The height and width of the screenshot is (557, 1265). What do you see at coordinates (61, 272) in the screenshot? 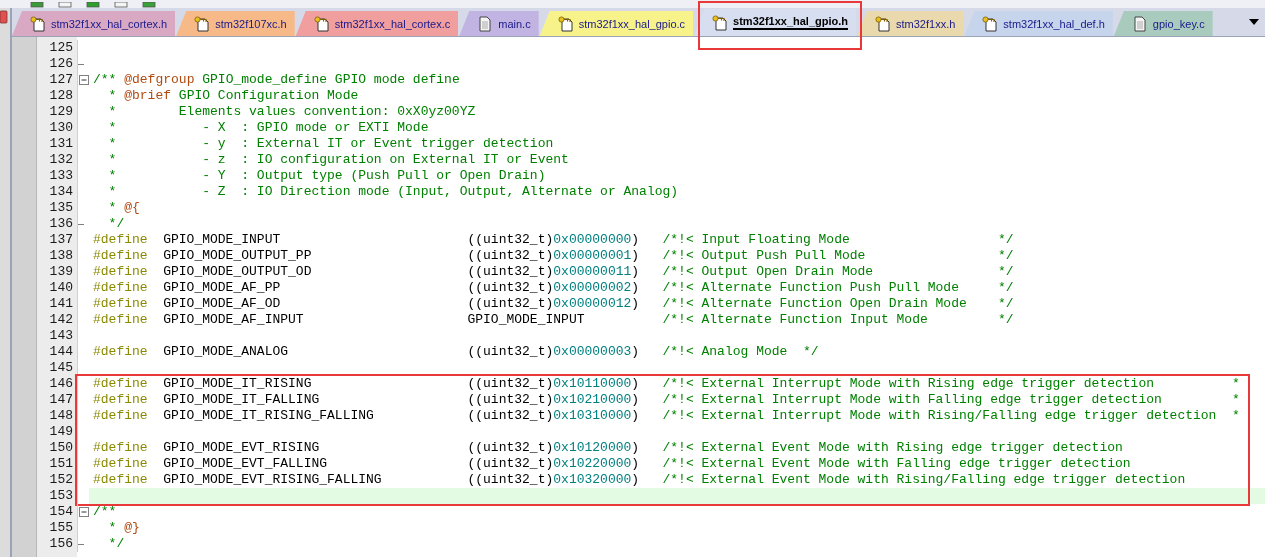
I see `line-number: 139` at bounding box center [61, 272].